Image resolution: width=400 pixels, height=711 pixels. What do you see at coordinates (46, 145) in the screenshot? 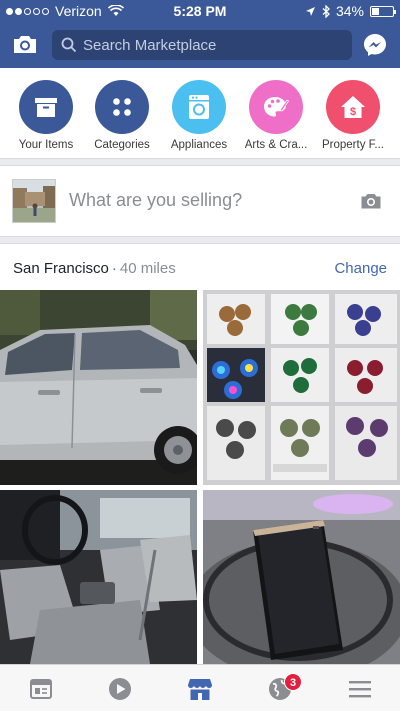
I see `category-label: Your Items` at bounding box center [46, 145].